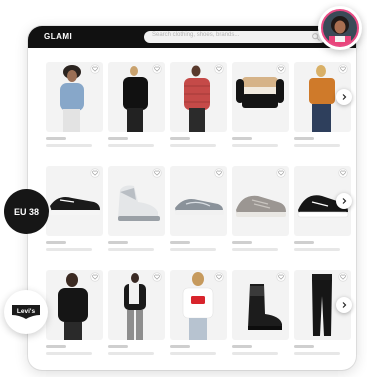  Describe the element at coordinates (340, 28) in the screenshot. I see `user-avatar` at that location.